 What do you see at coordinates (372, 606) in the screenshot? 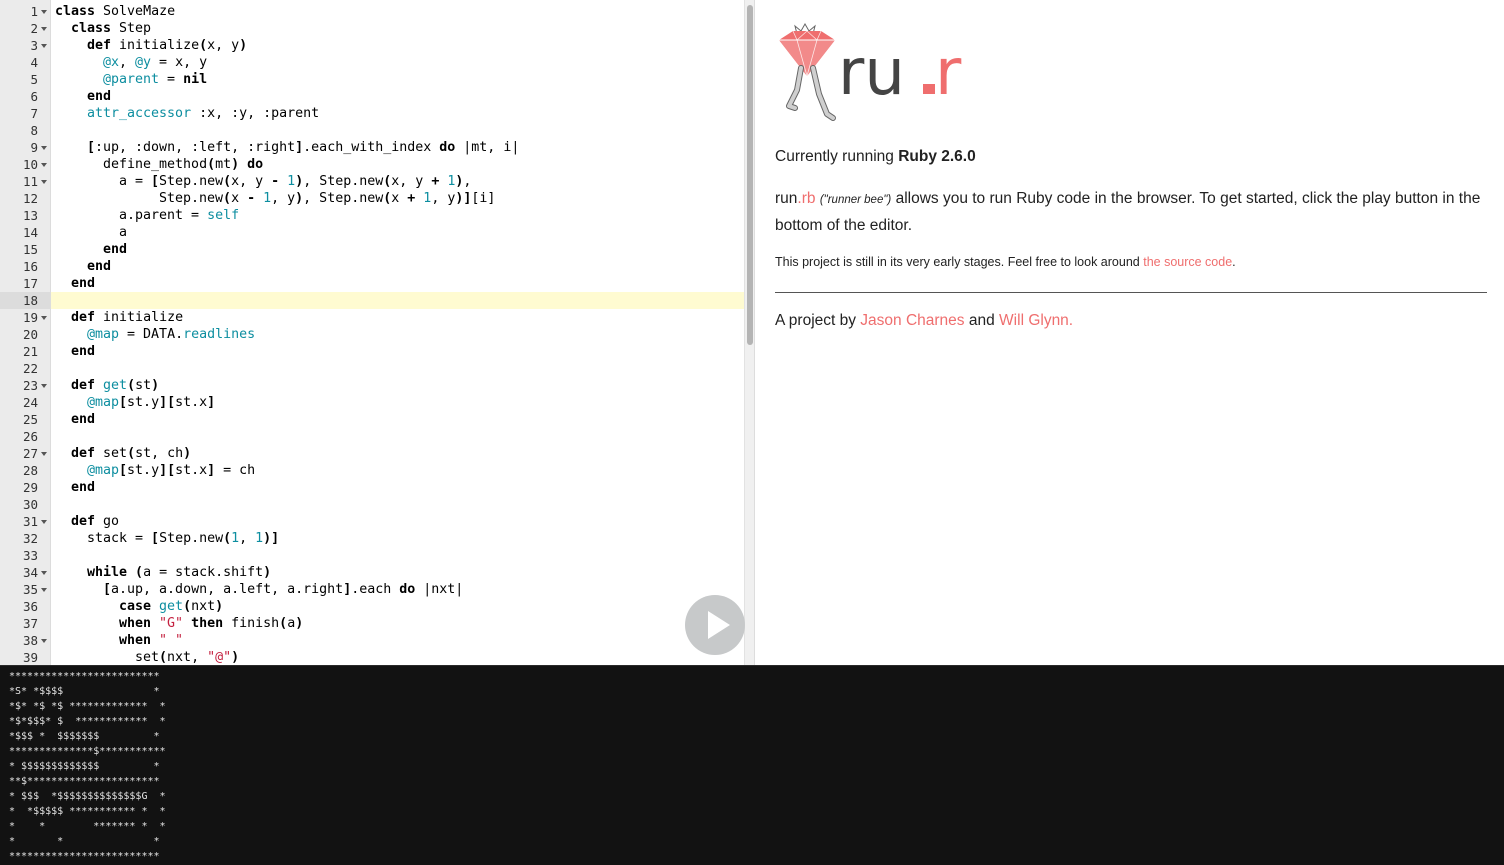
I see `code-line: 36 case get(nxt)` at bounding box center [372, 606].